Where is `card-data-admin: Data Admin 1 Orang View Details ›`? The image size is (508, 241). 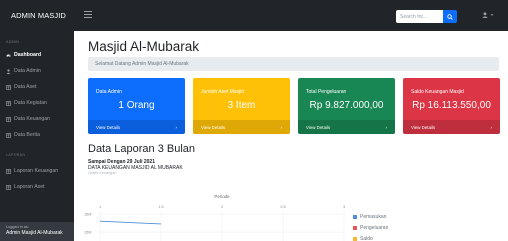
card-data-admin: Data Admin 1 Orang View Details › is located at coordinates (136, 106).